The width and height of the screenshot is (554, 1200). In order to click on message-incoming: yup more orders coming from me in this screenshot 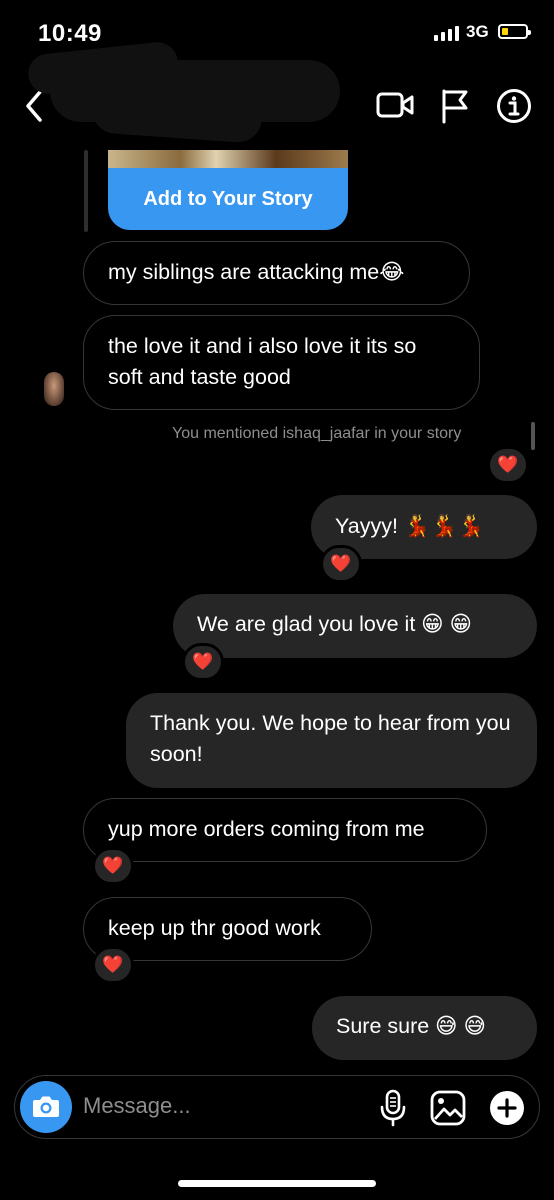, I will do `click(285, 830)`.